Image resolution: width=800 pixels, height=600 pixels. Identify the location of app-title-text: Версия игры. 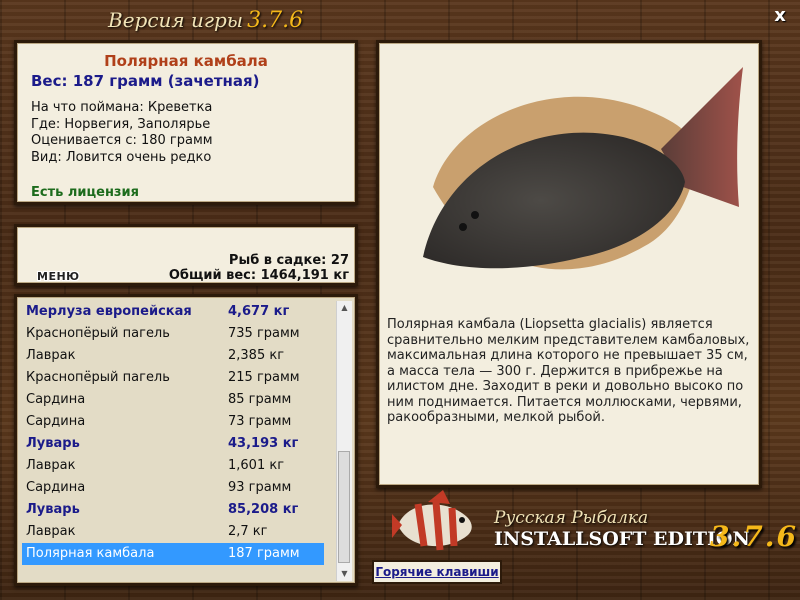
(176, 20).